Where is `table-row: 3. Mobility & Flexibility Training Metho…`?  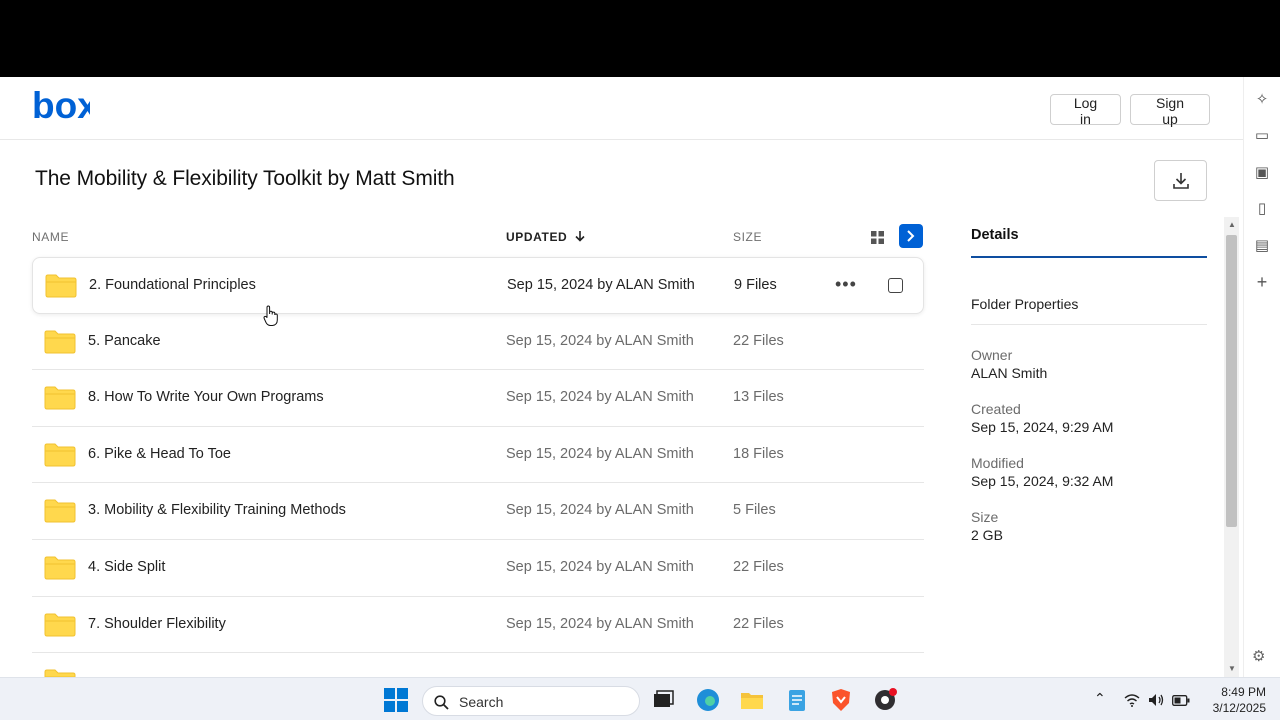 table-row: 3. Mobility & Flexibility Training Metho… is located at coordinates (478, 511).